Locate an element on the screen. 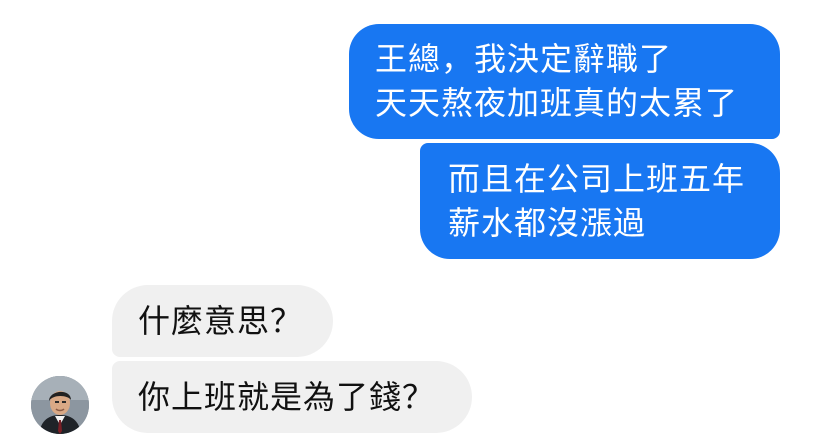 This screenshot has height=444, width=828. incoming-message-bubble: 什麼意思？ is located at coordinates (222, 321).